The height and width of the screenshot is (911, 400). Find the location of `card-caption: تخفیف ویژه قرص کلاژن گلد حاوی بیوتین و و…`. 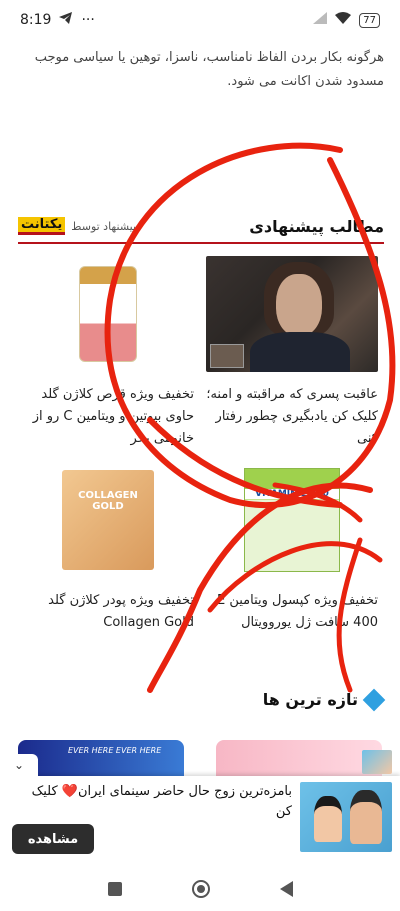

card-caption: تخفیف ویژه قرص کلاژن گلد حاوی بیوتین و و… is located at coordinates (108, 417).